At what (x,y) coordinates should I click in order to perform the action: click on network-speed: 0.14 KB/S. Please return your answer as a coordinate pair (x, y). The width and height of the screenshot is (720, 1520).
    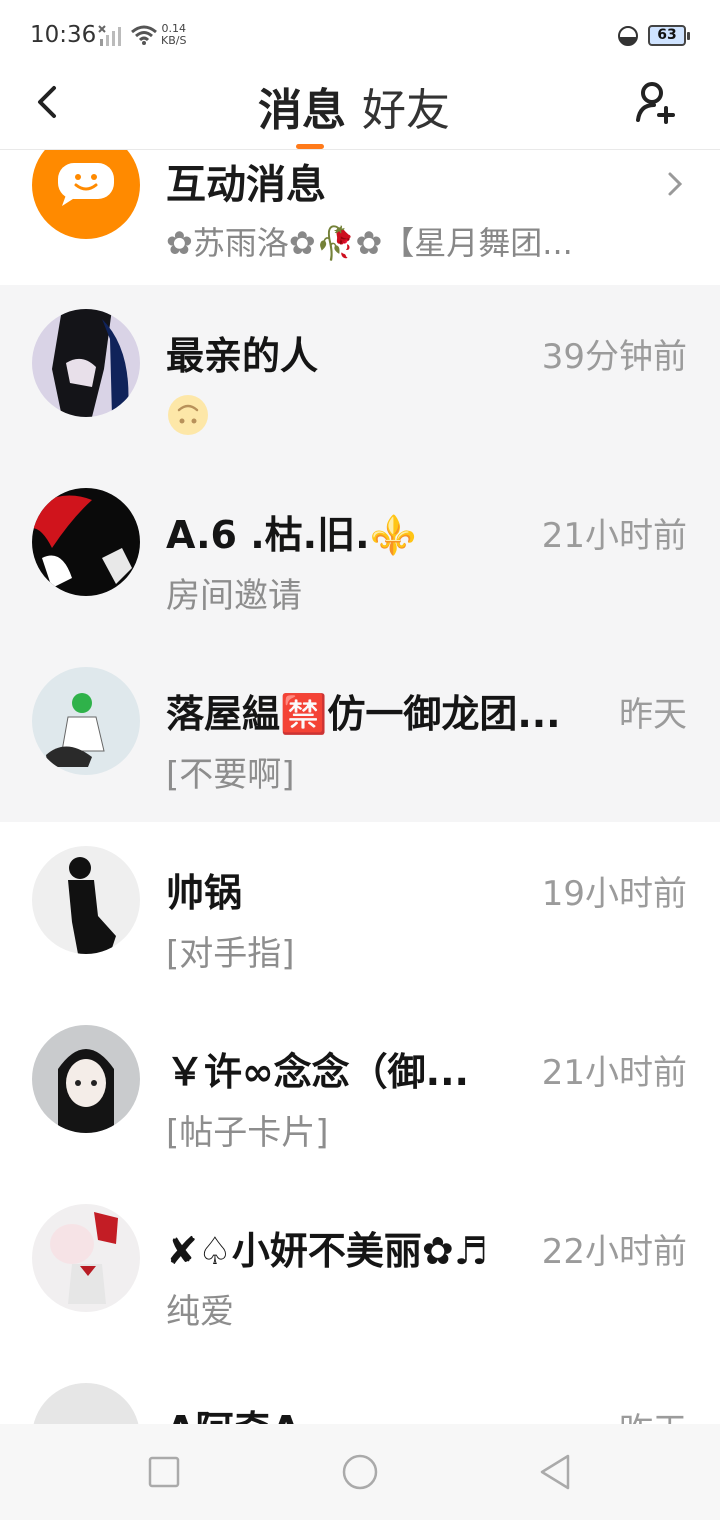
    Looking at the image, I should click on (173, 35).